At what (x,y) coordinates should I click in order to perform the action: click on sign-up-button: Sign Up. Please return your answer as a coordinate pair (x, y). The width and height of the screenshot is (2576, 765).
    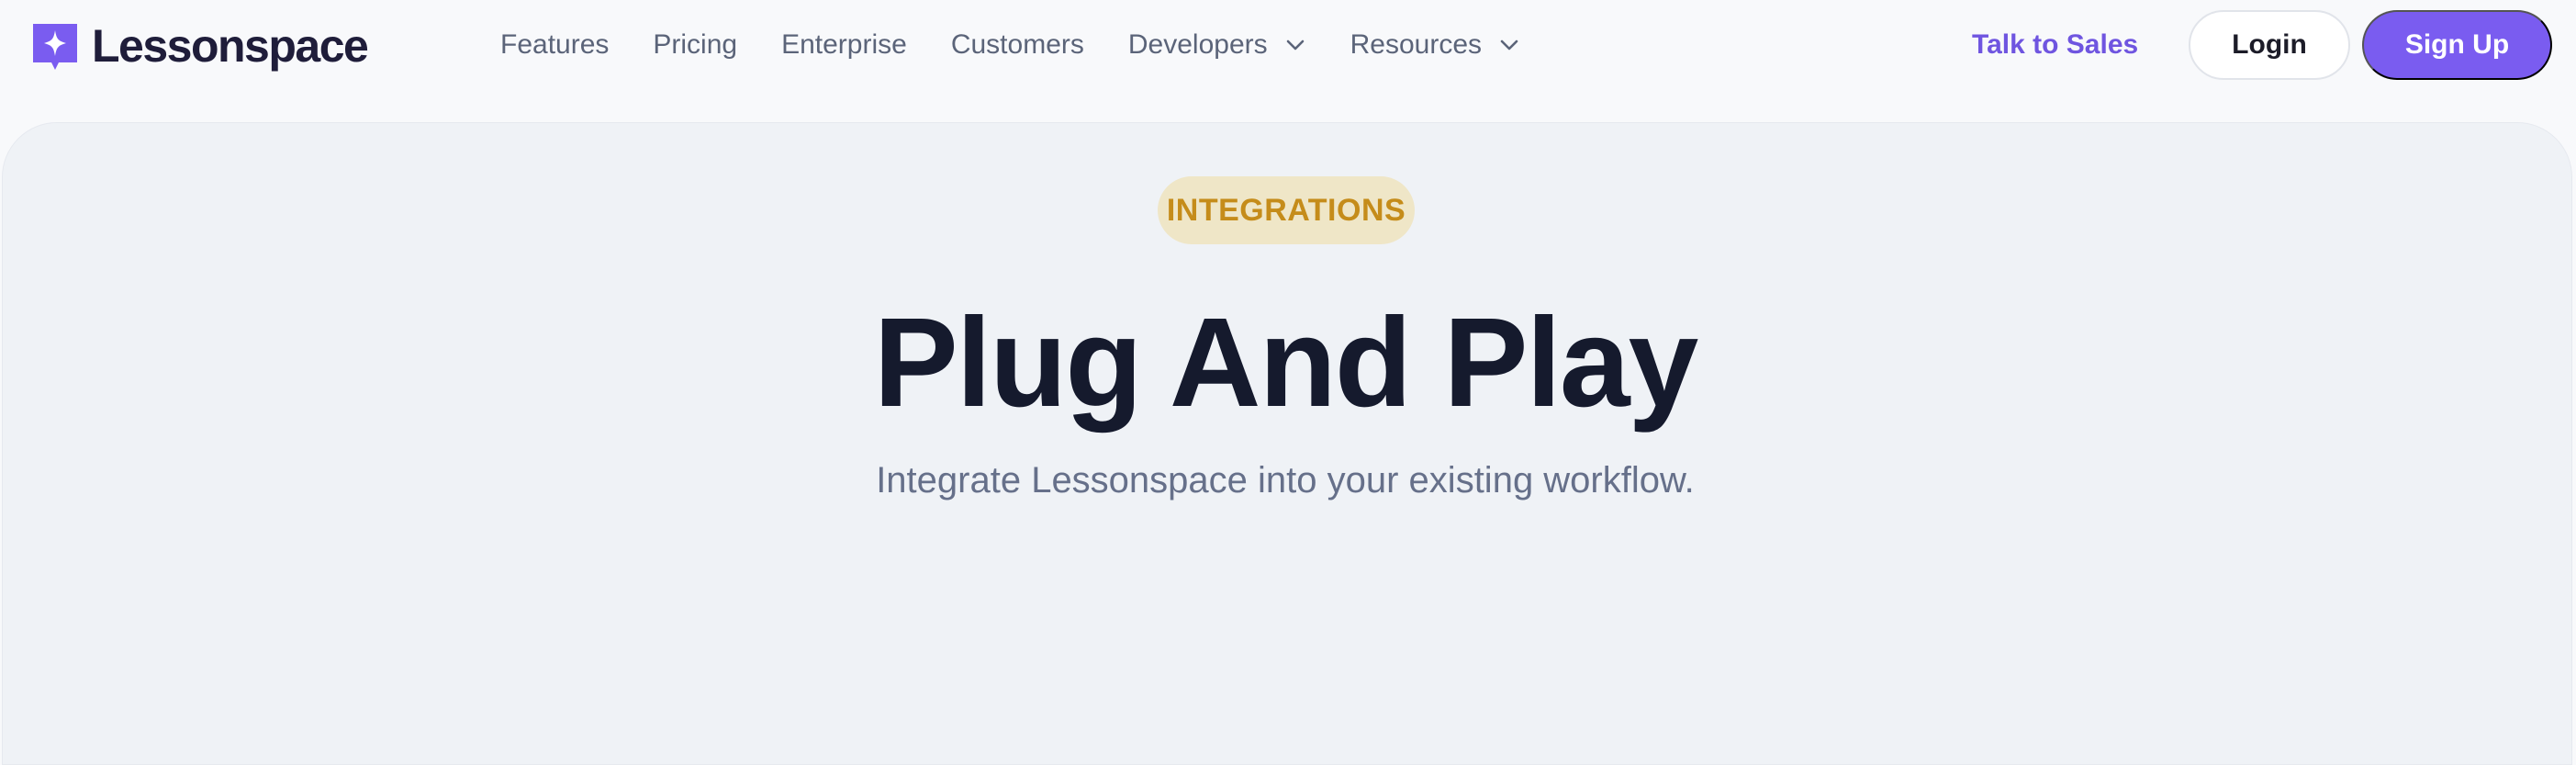
    Looking at the image, I should click on (2457, 45).